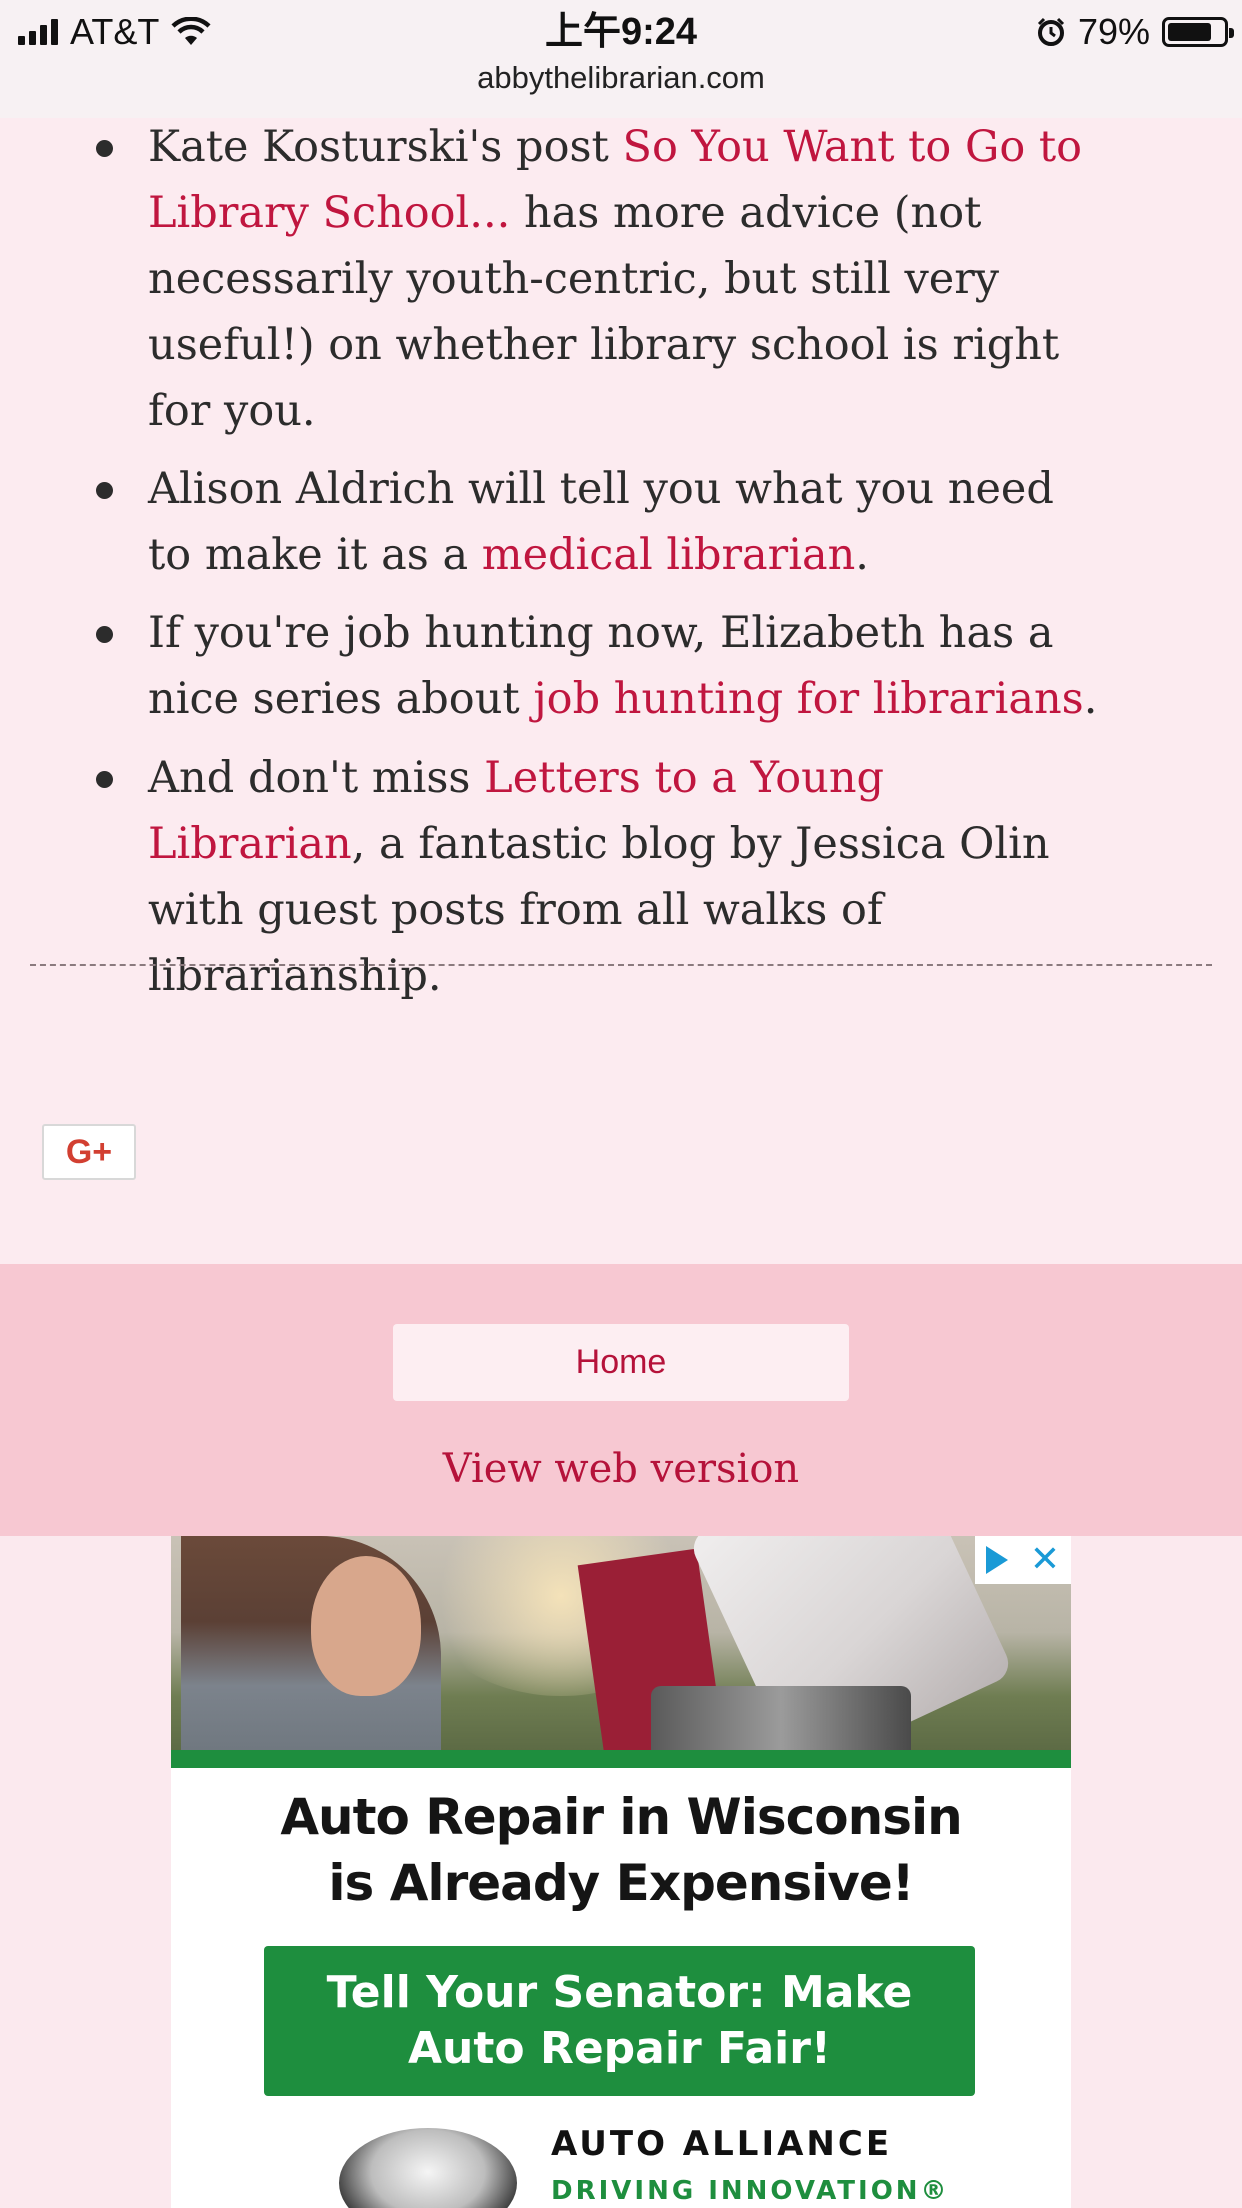 Image resolution: width=1242 pixels, height=2208 pixels. What do you see at coordinates (750, 2191) in the screenshot?
I see `ad-tagline: DRIVING INNOVATION®` at bounding box center [750, 2191].